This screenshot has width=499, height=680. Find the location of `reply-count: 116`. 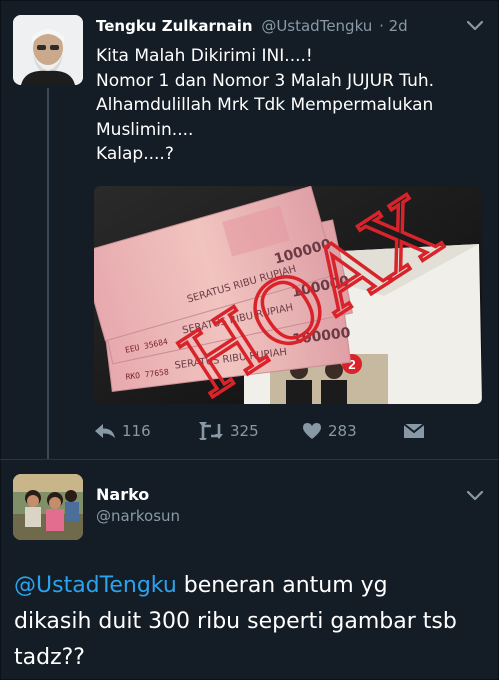

reply-count: 116 is located at coordinates (136, 431).